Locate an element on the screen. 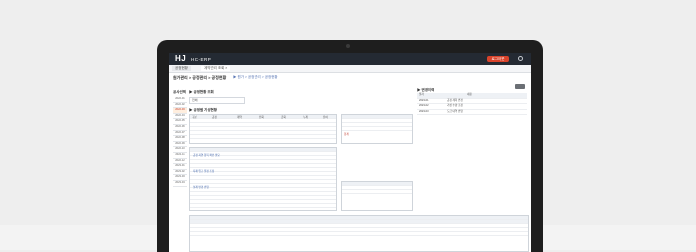  sub-title: ▶ 공정별 기성현황 is located at coordinates (203, 110).